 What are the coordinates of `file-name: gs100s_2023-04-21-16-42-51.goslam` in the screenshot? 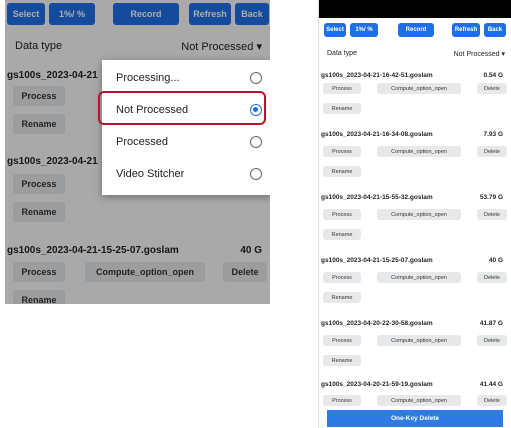 It's located at (377, 75).